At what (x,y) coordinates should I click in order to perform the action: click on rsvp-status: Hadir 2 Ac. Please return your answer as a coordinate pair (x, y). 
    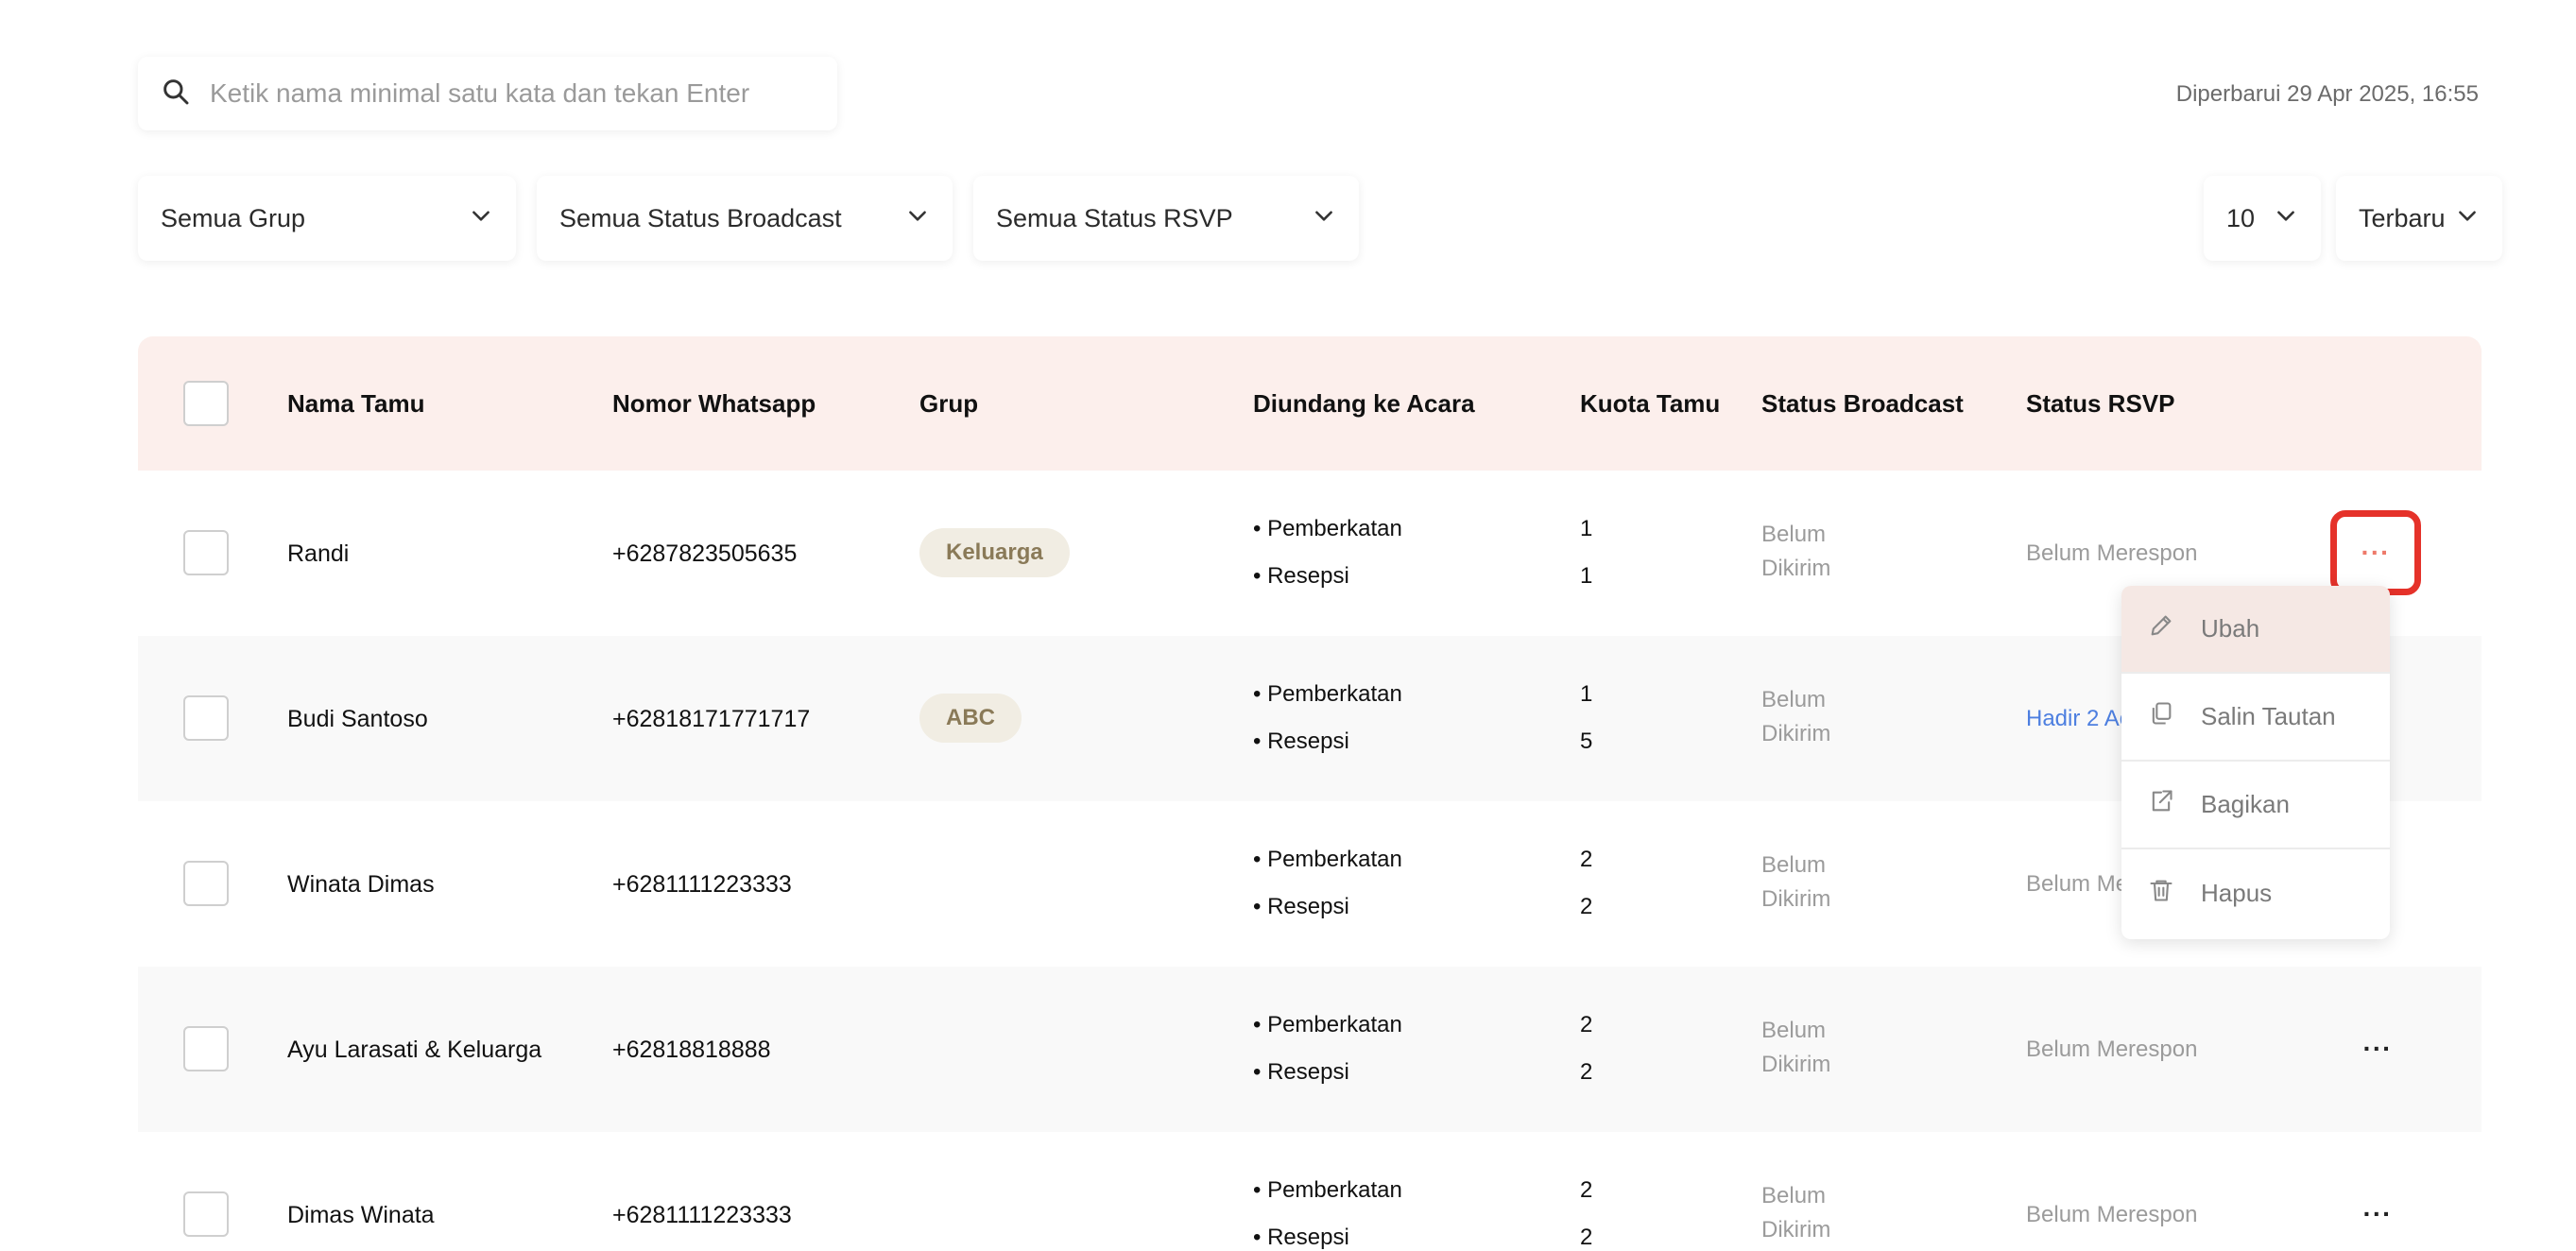
    Looking at the image, I should click on (2078, 719).